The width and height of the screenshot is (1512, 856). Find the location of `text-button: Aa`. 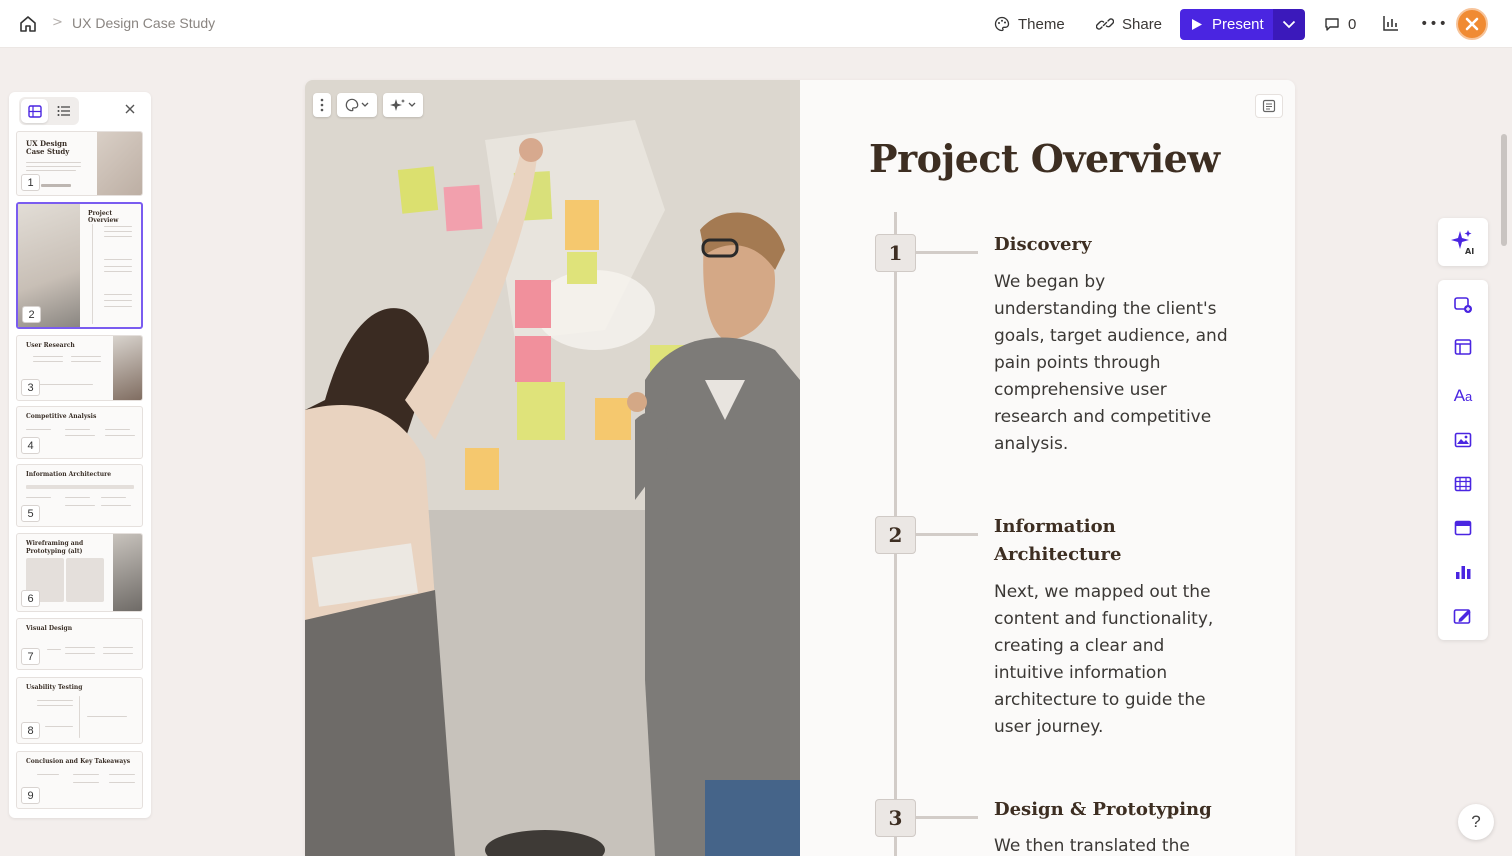

text-button: Aa is located at coordinates (1463, 396).